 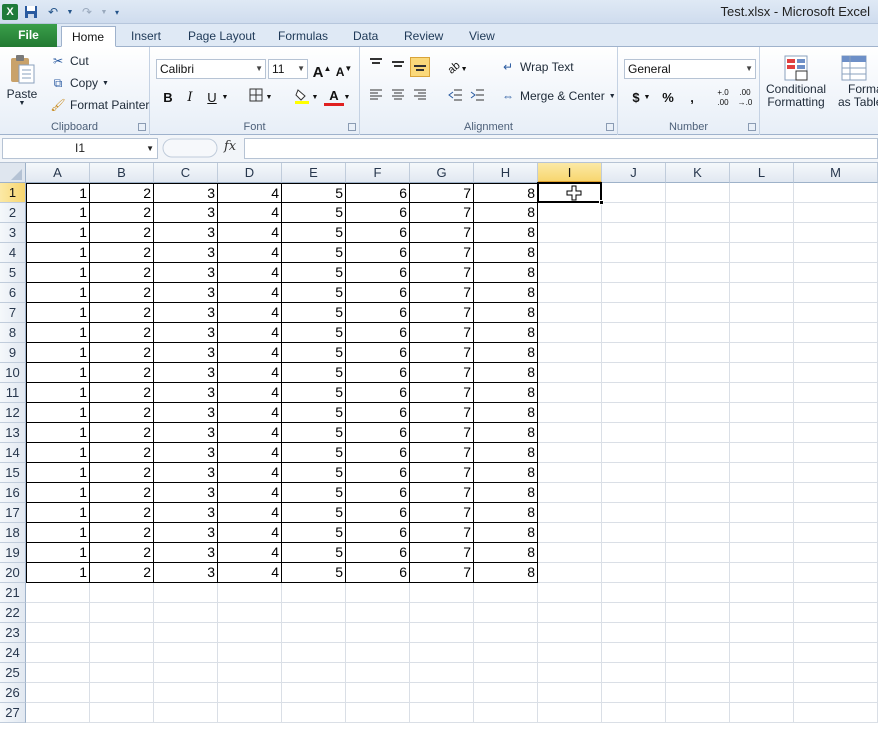 What do you see at coordinates (186, 233) in the screenshot?
I see `cell-c3: 3` at bounding box center [186, 233].